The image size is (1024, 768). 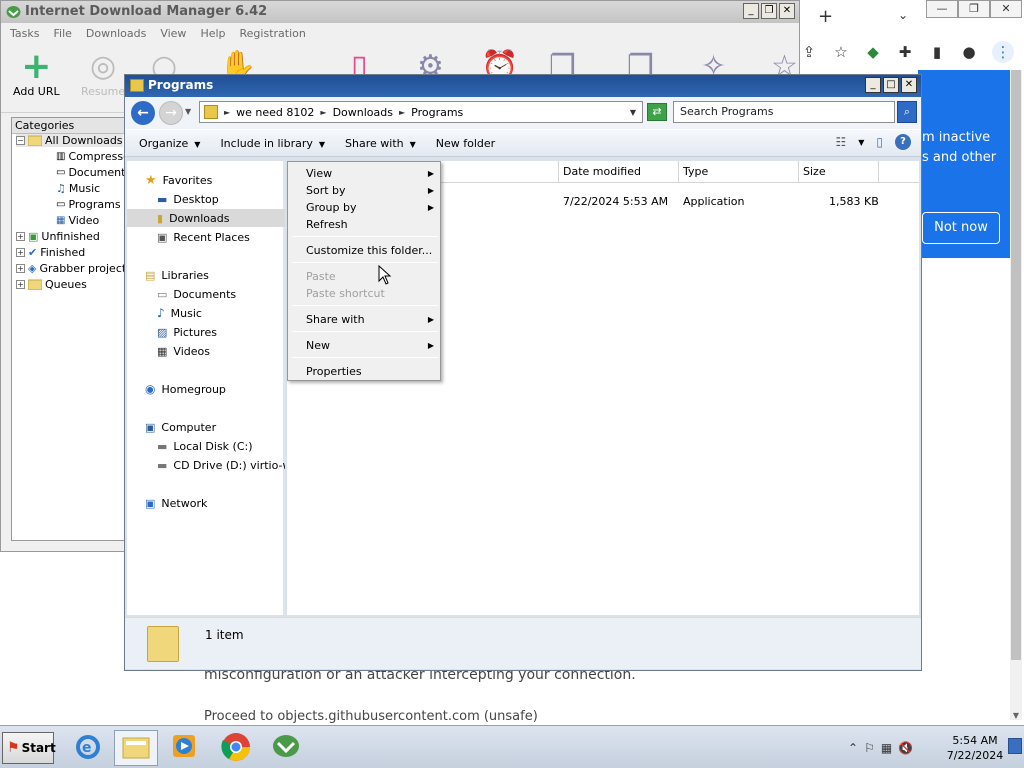 I want to click on add-url-button: + Add URL, so click(x=36, y=74).